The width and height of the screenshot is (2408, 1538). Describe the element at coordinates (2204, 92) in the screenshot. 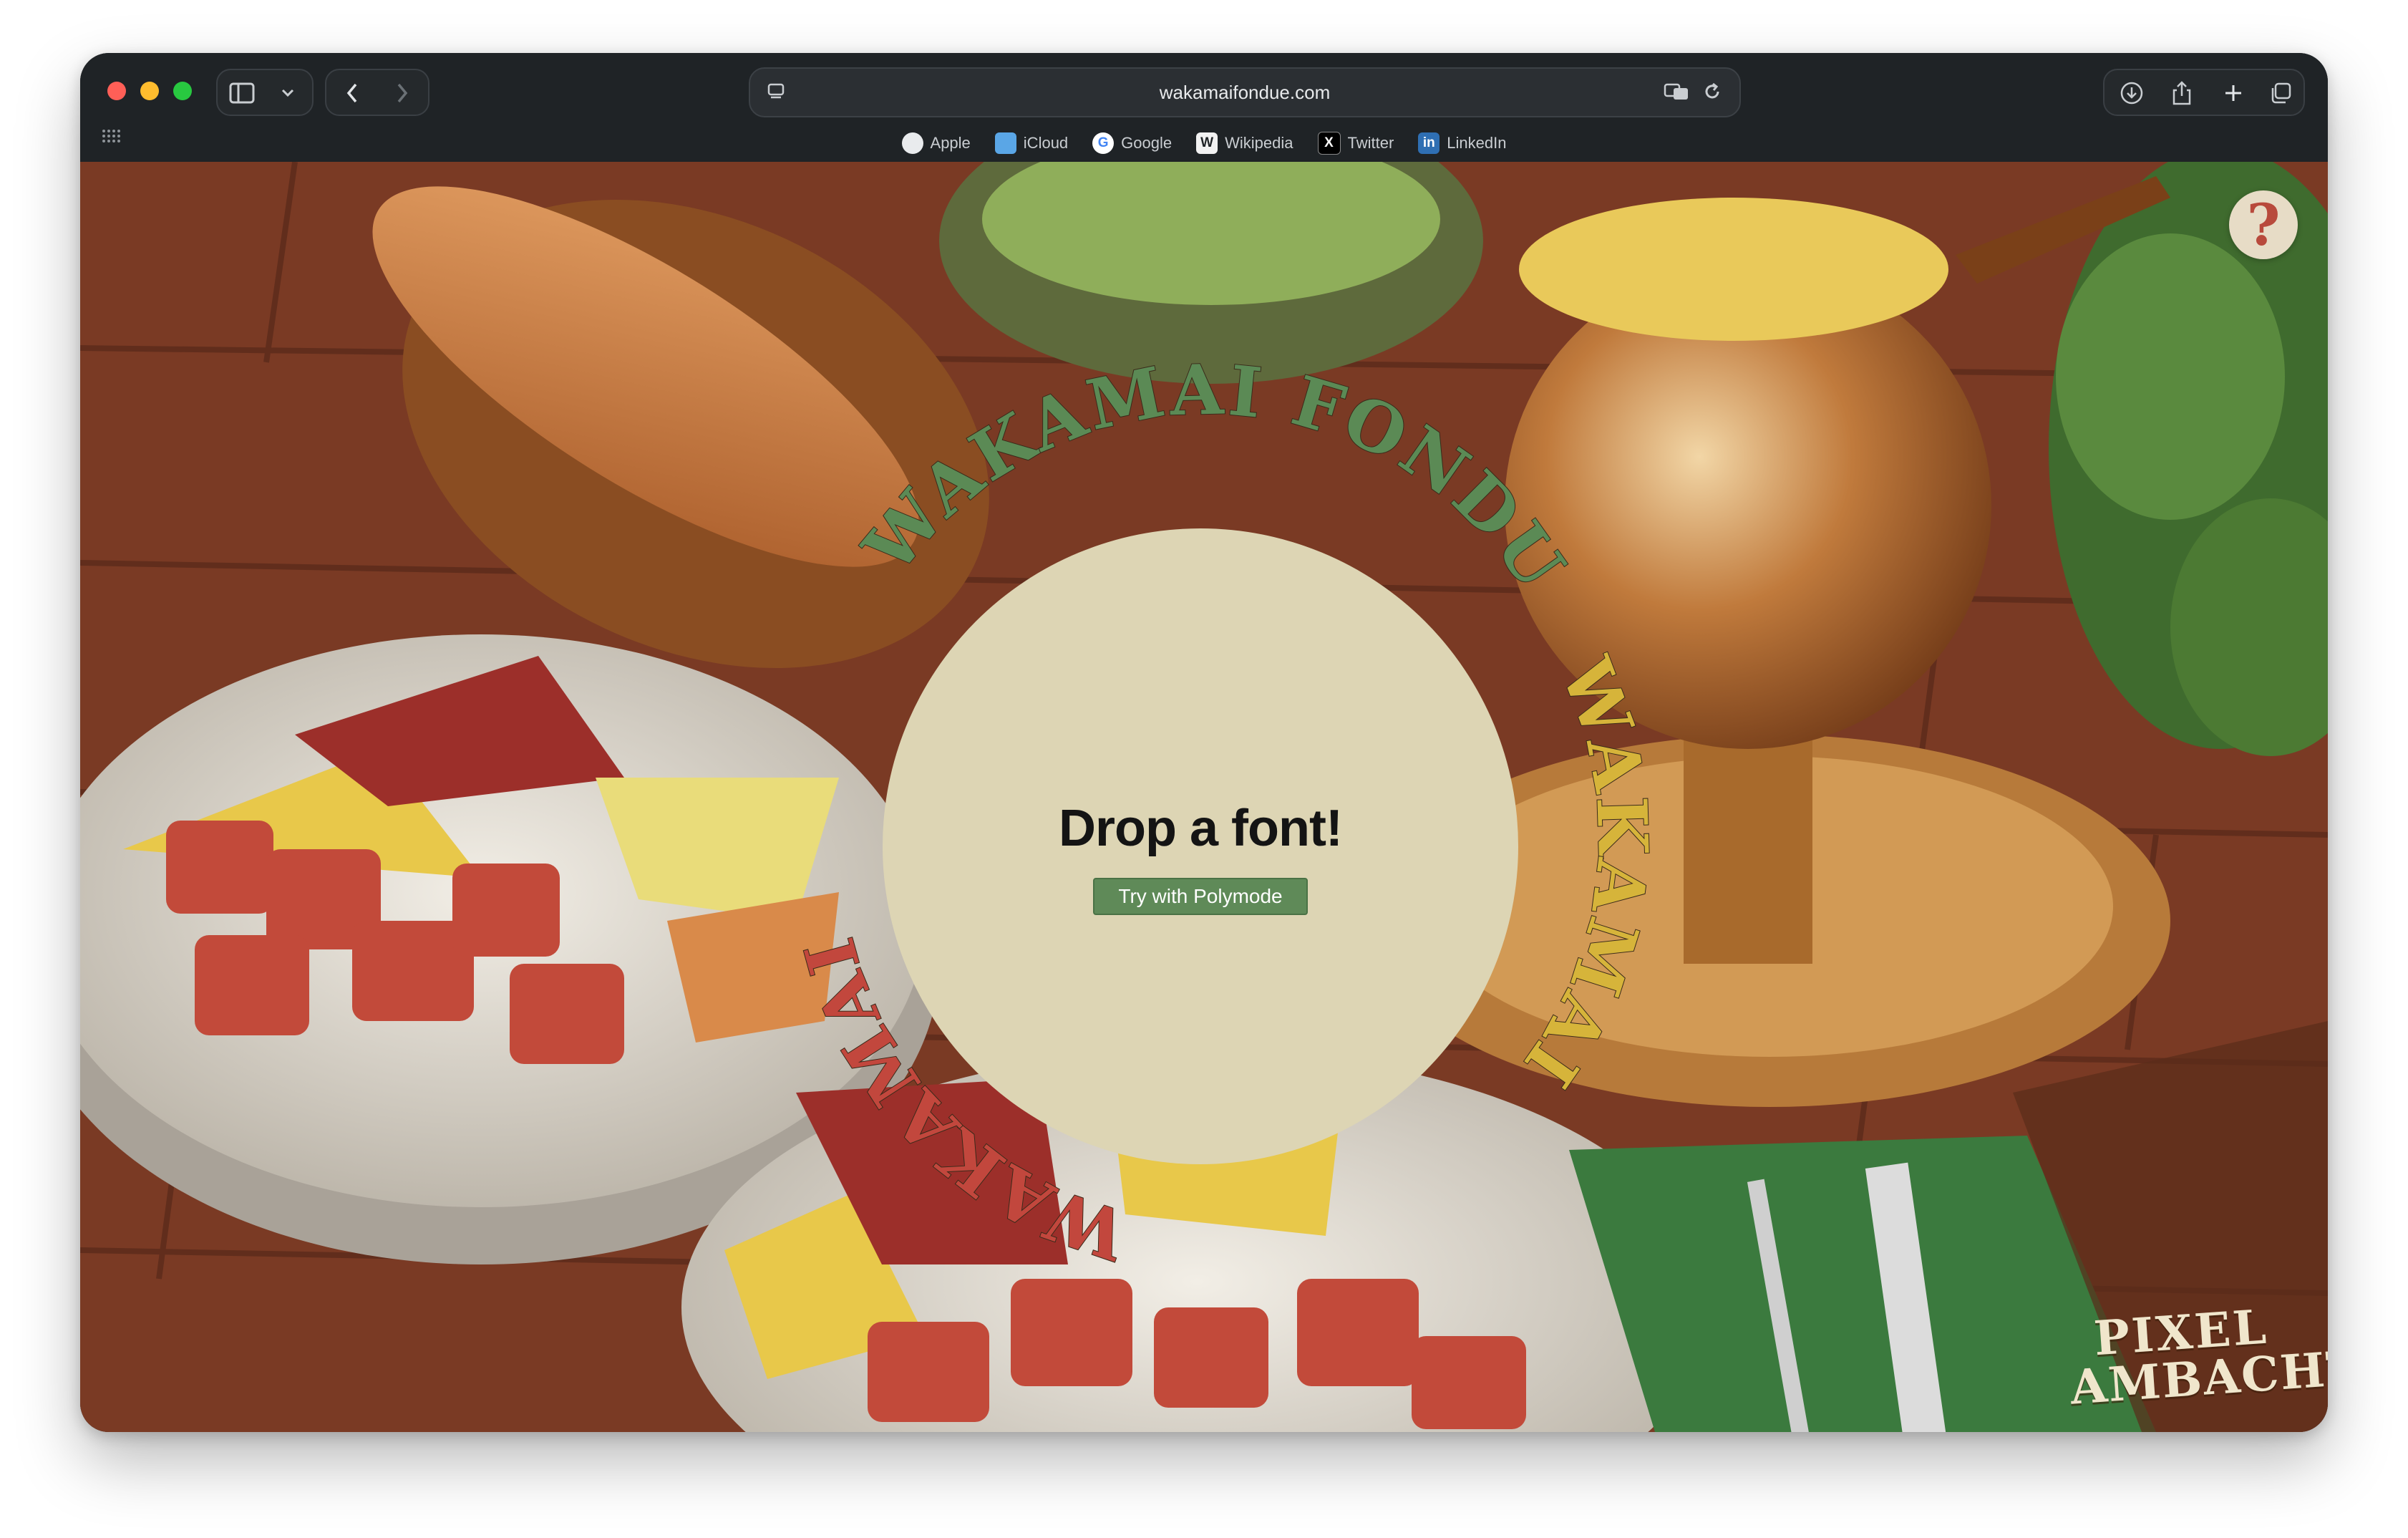

I see `toolbar-actions-group` at that location.